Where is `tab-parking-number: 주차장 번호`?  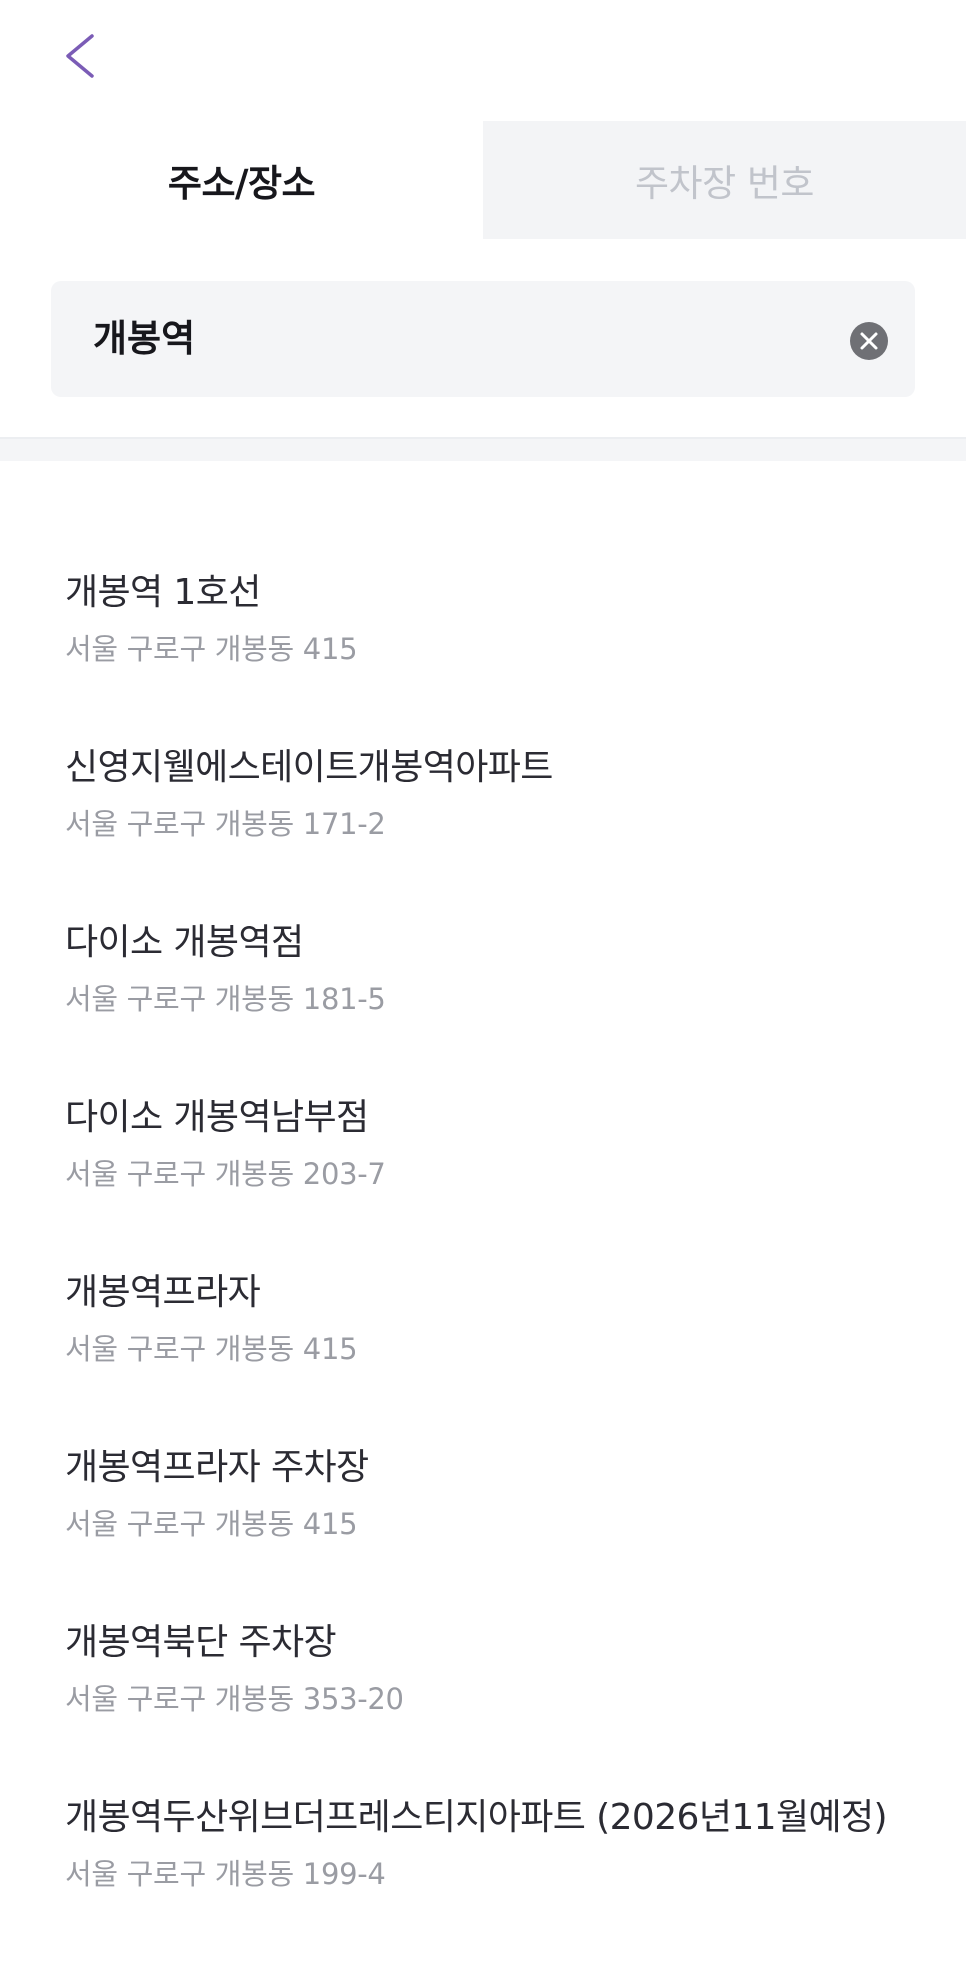
tab-parking-number: 주차장 번호 is located at coordinates (724, 180).